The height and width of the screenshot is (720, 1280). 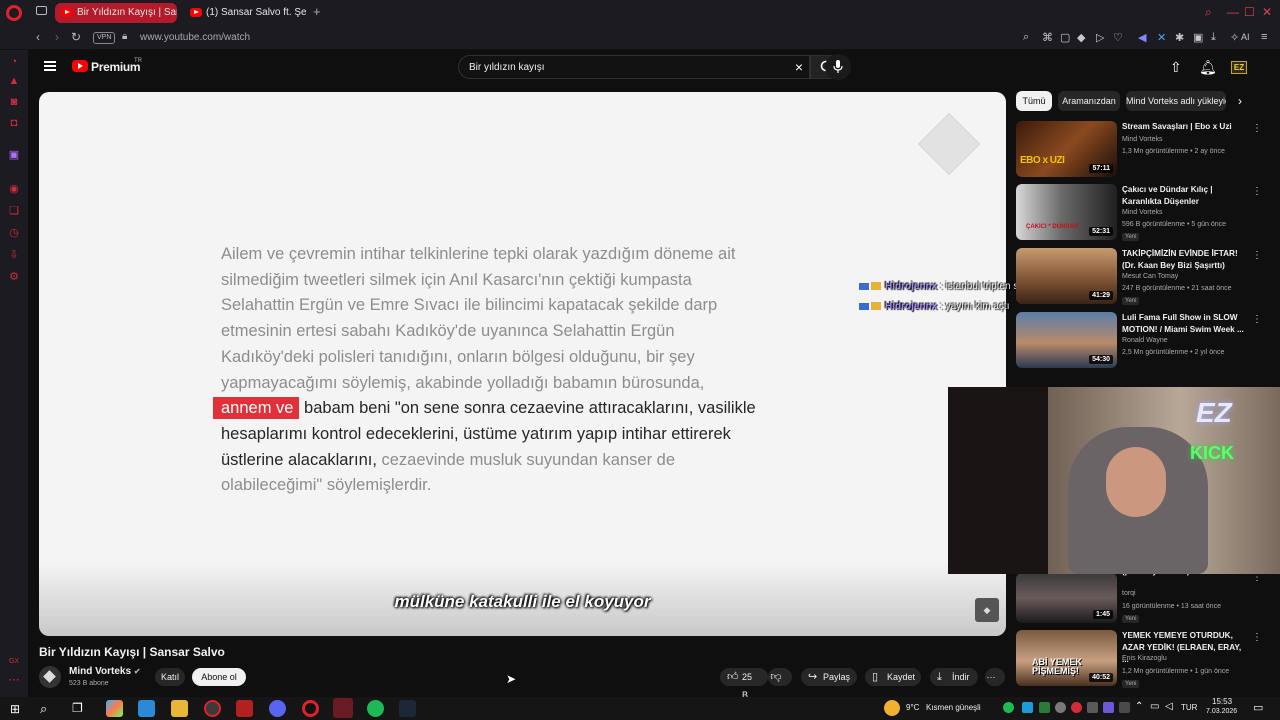 I want to click on zoom-icon: ⌕, so click(x=1026, y=37).